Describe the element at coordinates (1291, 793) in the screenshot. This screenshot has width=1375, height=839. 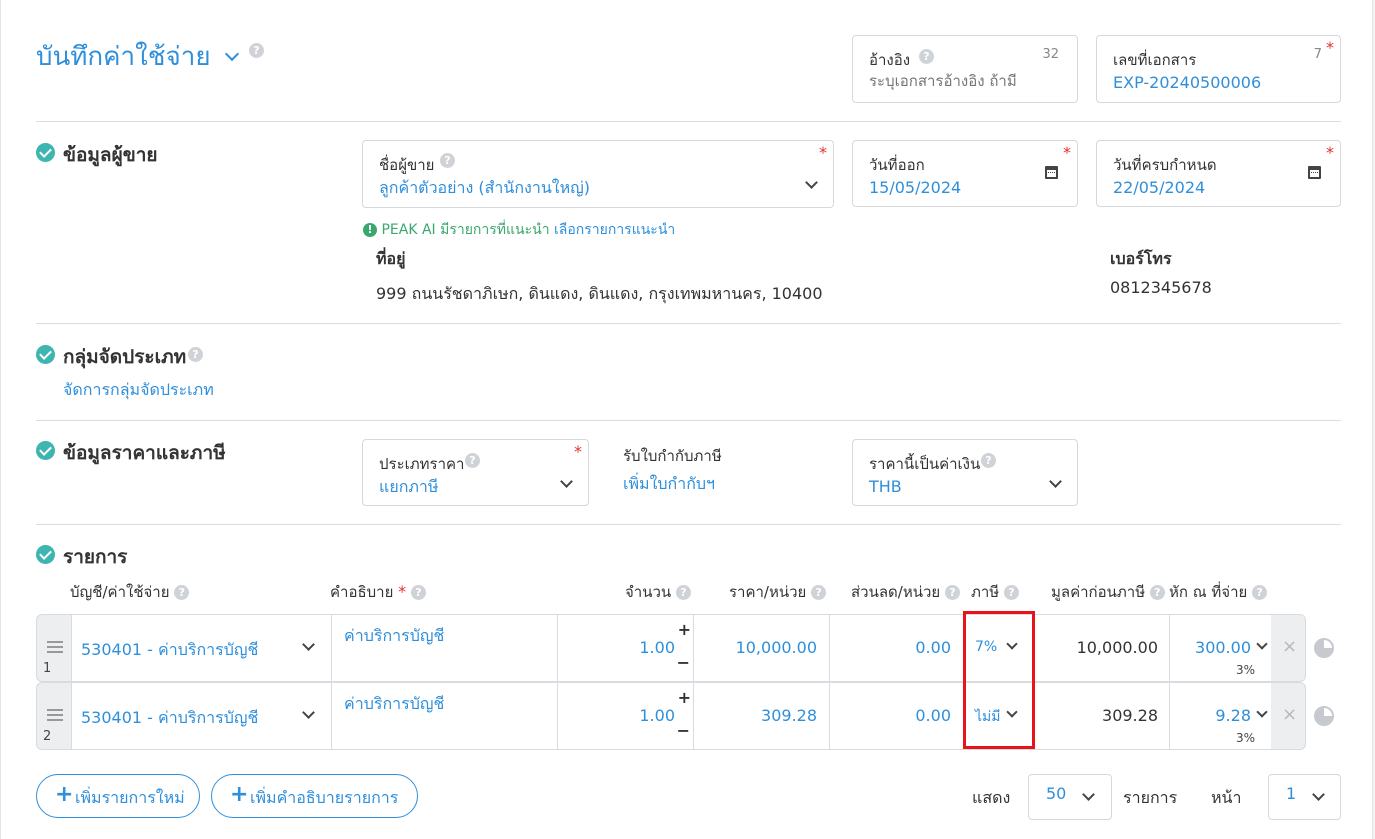
I see `page-value: 1` at that location.